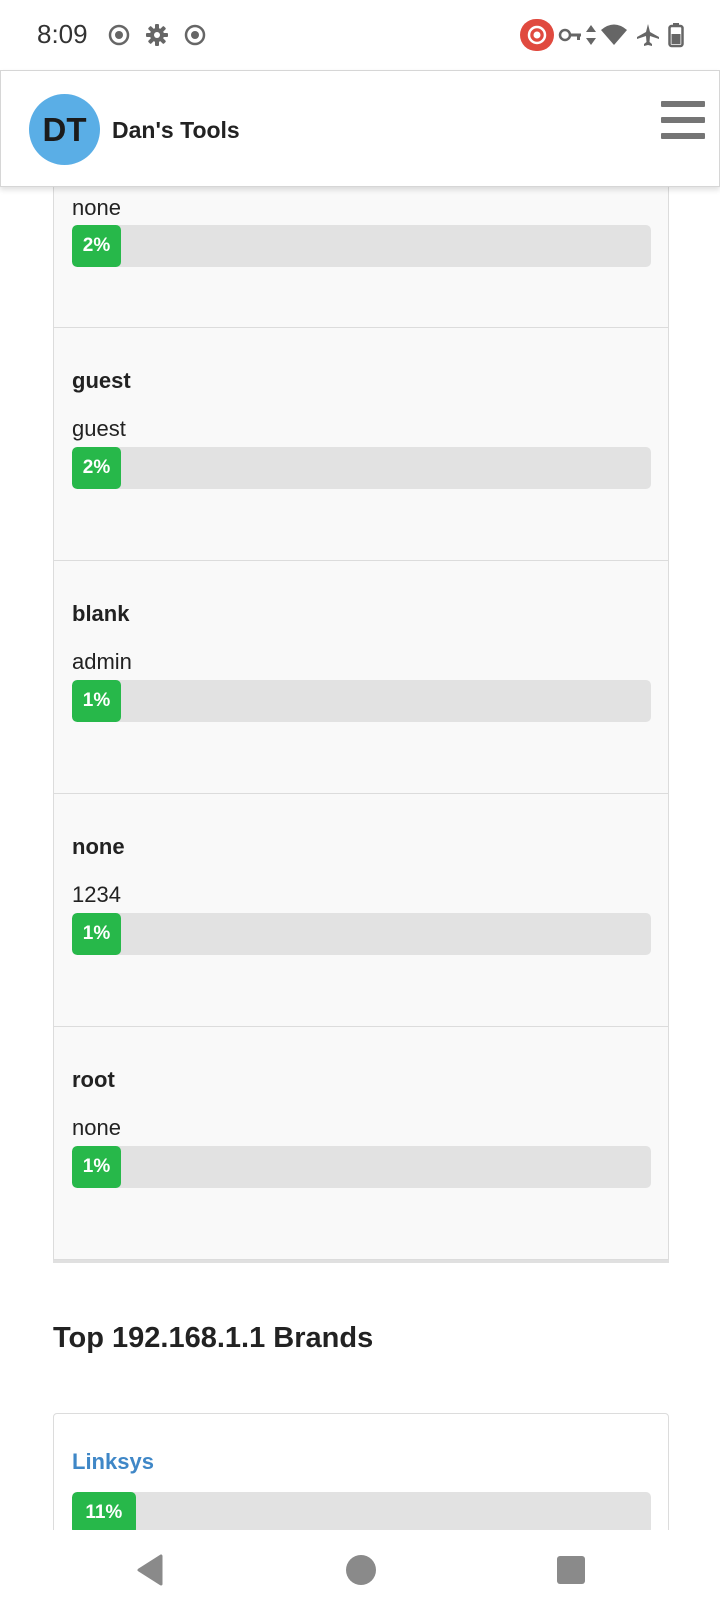  I want to click on hamburger-menu-icon, so click(683, 120).